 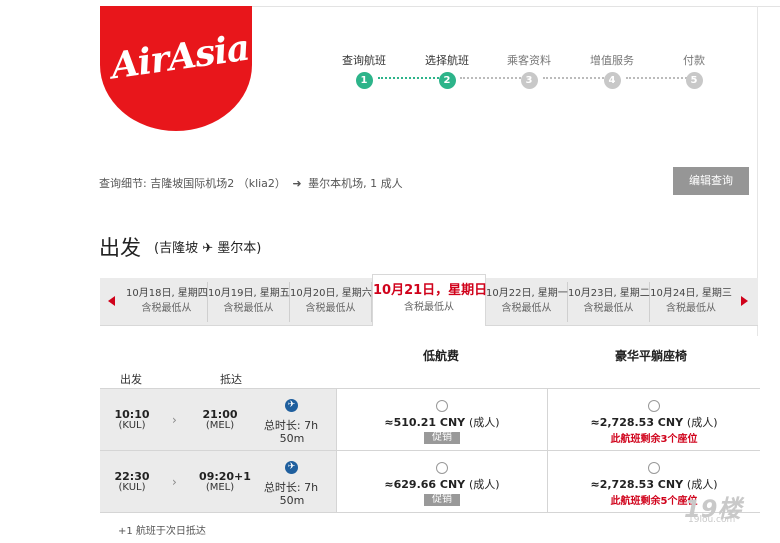 What do you see at coordinates (331, 293) in the screenshot?
I see `date-tab-date: 10月20日, 星期六` at bounding box center [331, 293].